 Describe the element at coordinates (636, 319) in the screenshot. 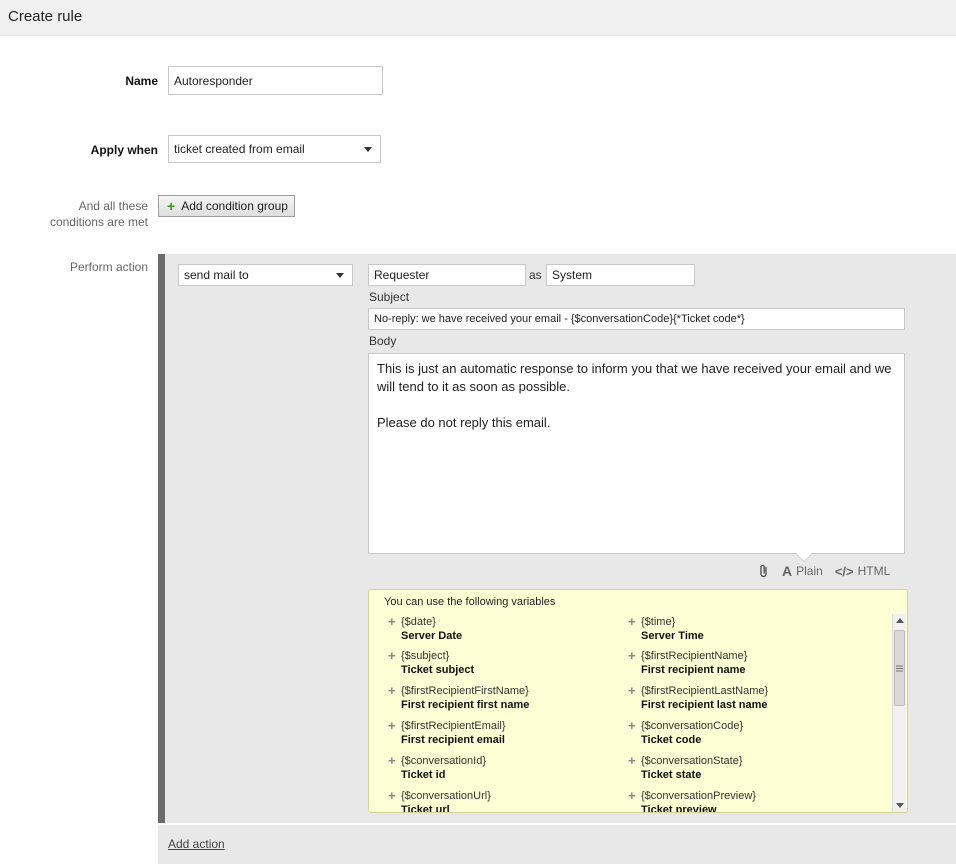

I see `subject-input` at that location.